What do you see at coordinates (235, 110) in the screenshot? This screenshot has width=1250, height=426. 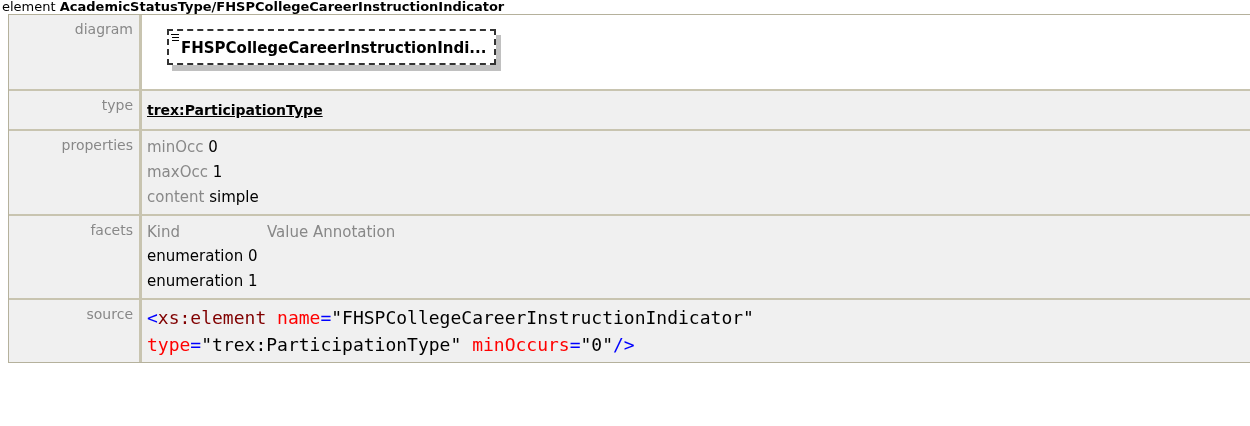 I see `type-link: trex:ParticipationType` at bounding box center [235, 110].